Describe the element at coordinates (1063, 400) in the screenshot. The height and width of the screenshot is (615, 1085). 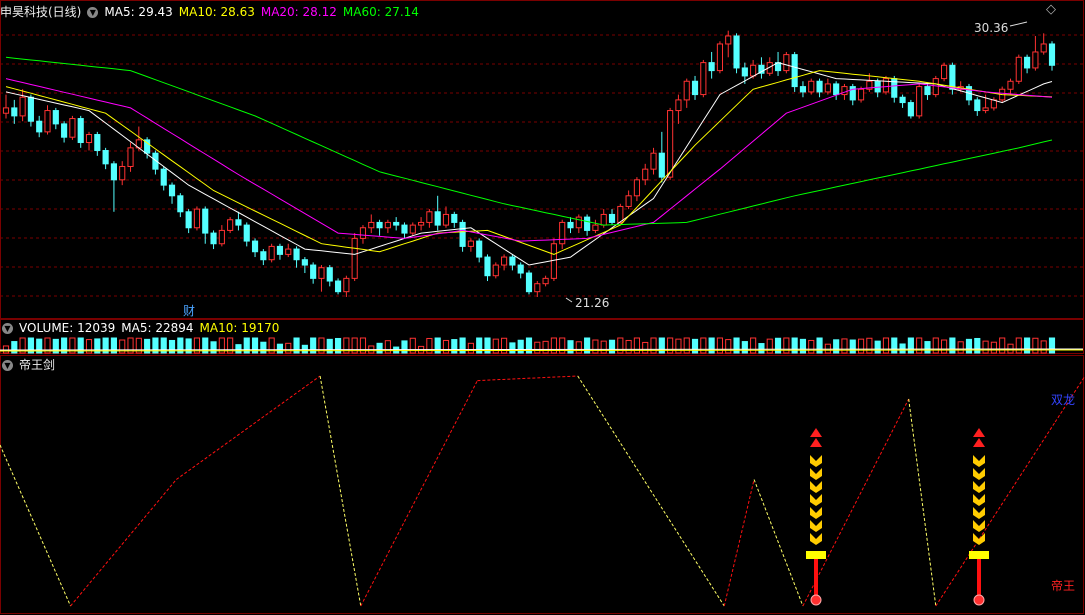
I see `side-label-top: 双龙` at that location.